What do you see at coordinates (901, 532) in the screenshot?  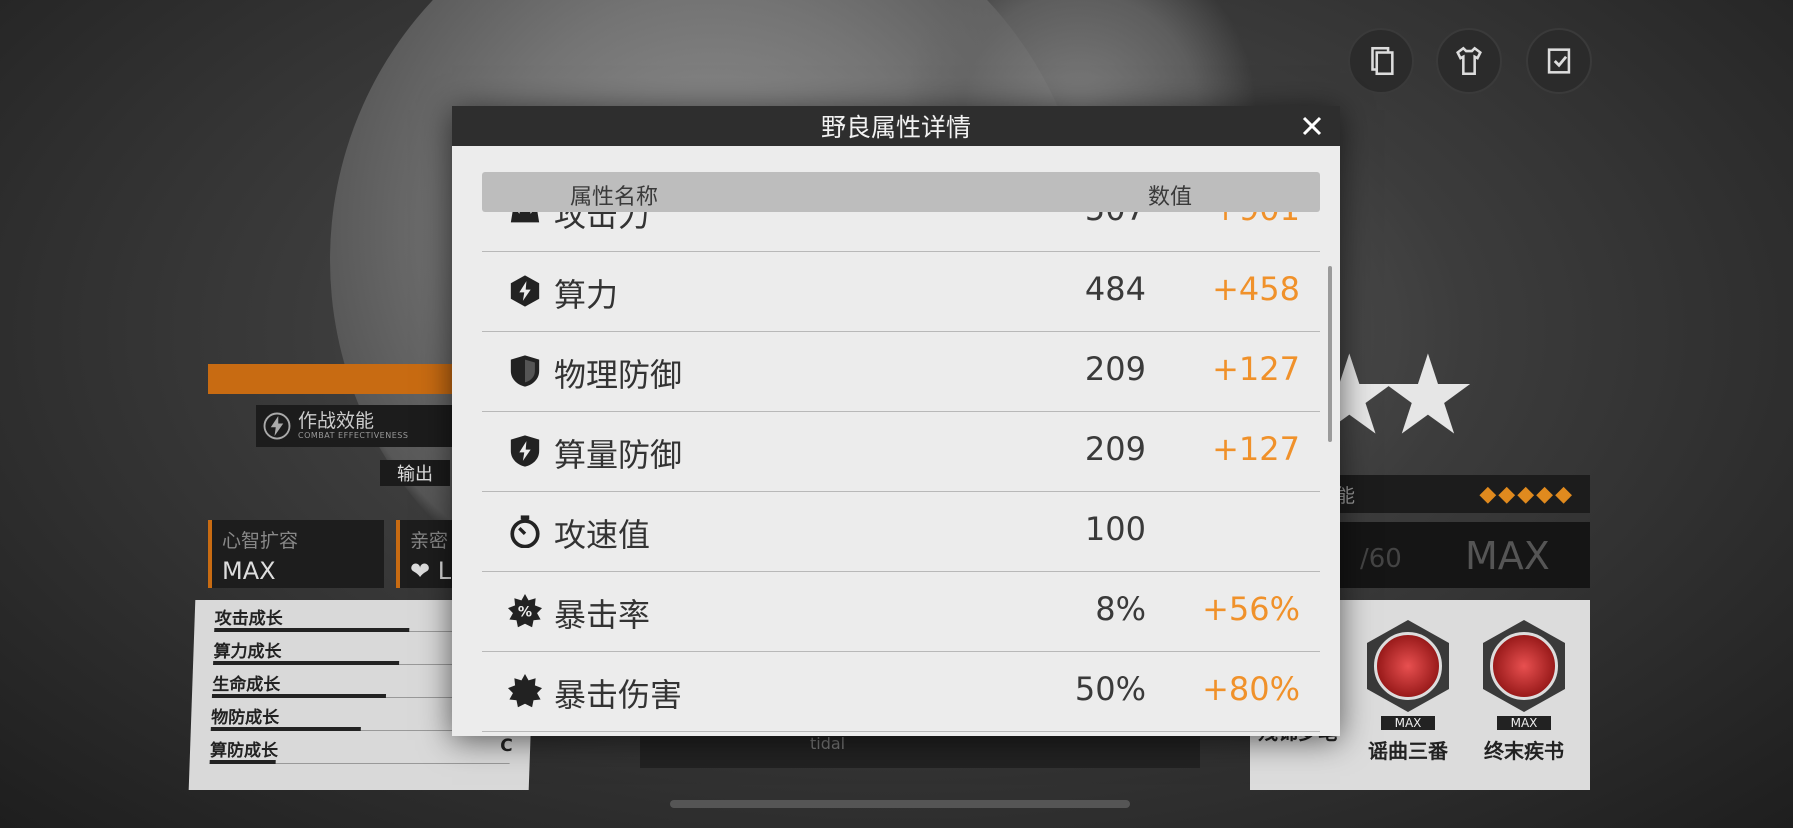 I see `attribute-row: 攻速值 100` at bounding box center [901, 532].